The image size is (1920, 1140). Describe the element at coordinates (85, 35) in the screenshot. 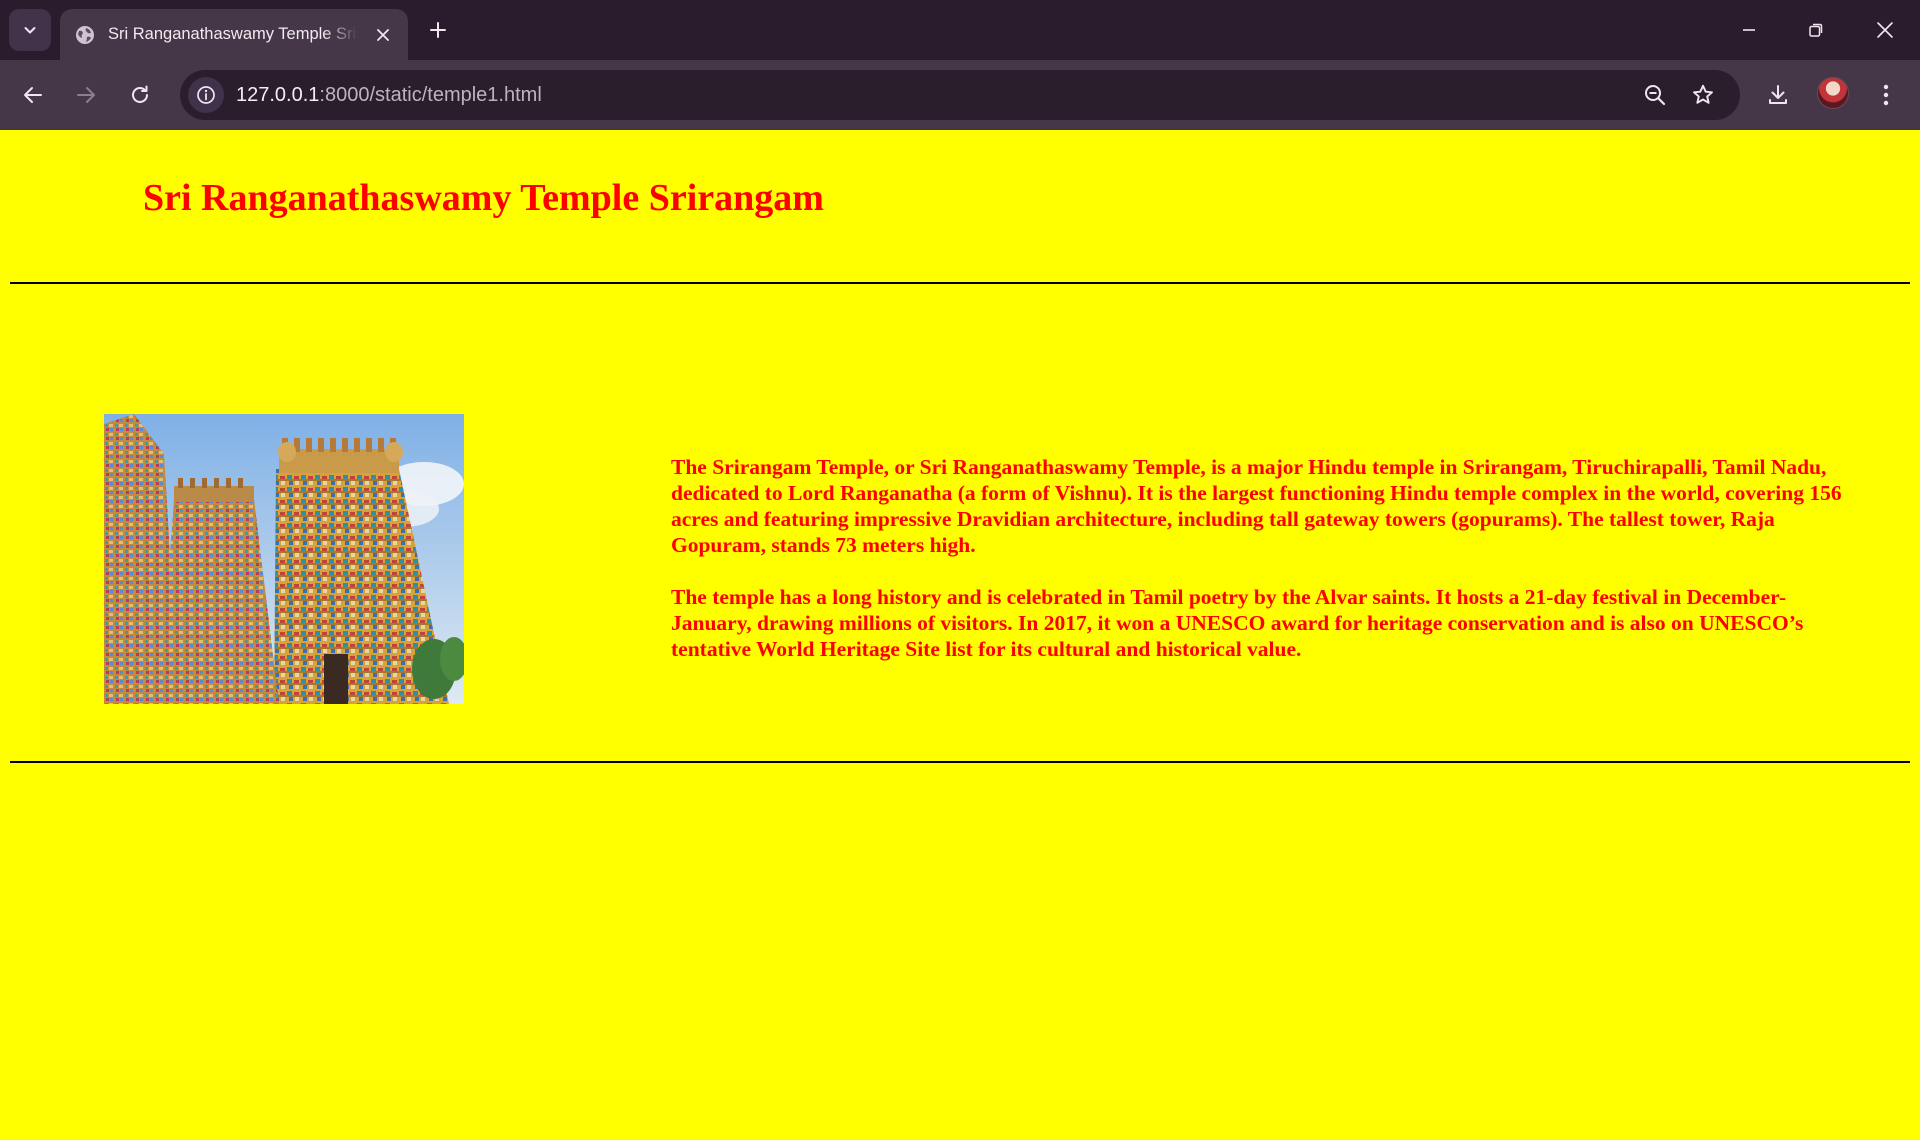

I see `globe-icon` at that location.